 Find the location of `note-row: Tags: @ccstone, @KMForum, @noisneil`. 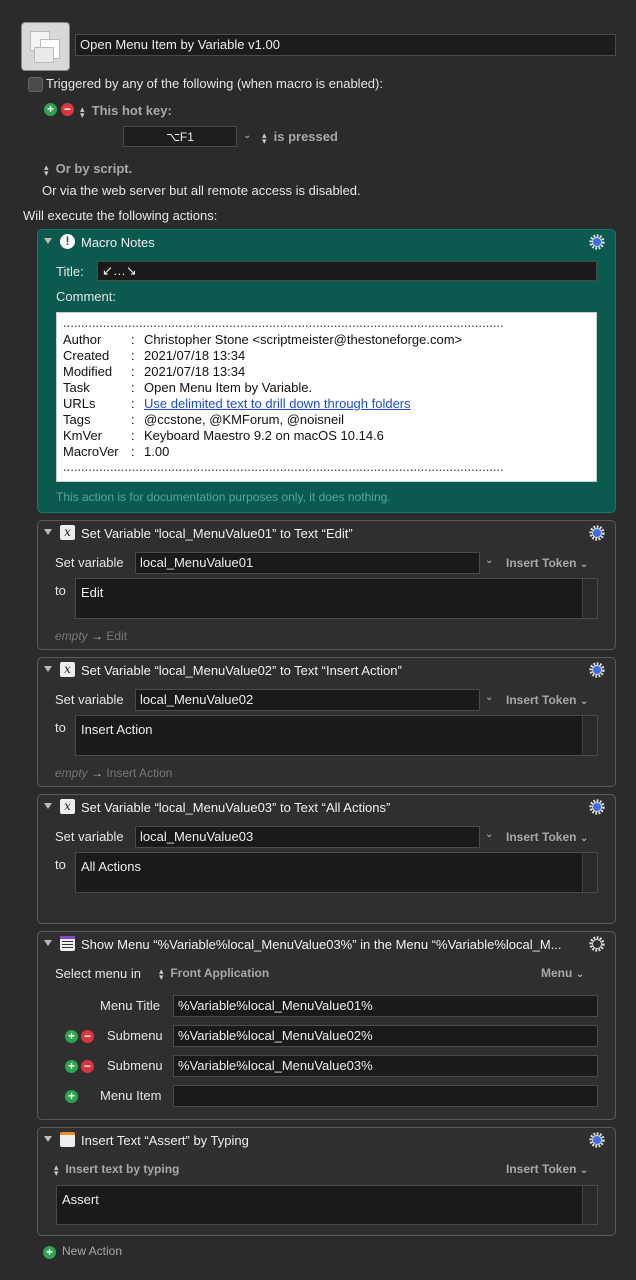

note-row: Tags: @ccstone, @KMForum, @noisneil is located at coordinates (203, 419).